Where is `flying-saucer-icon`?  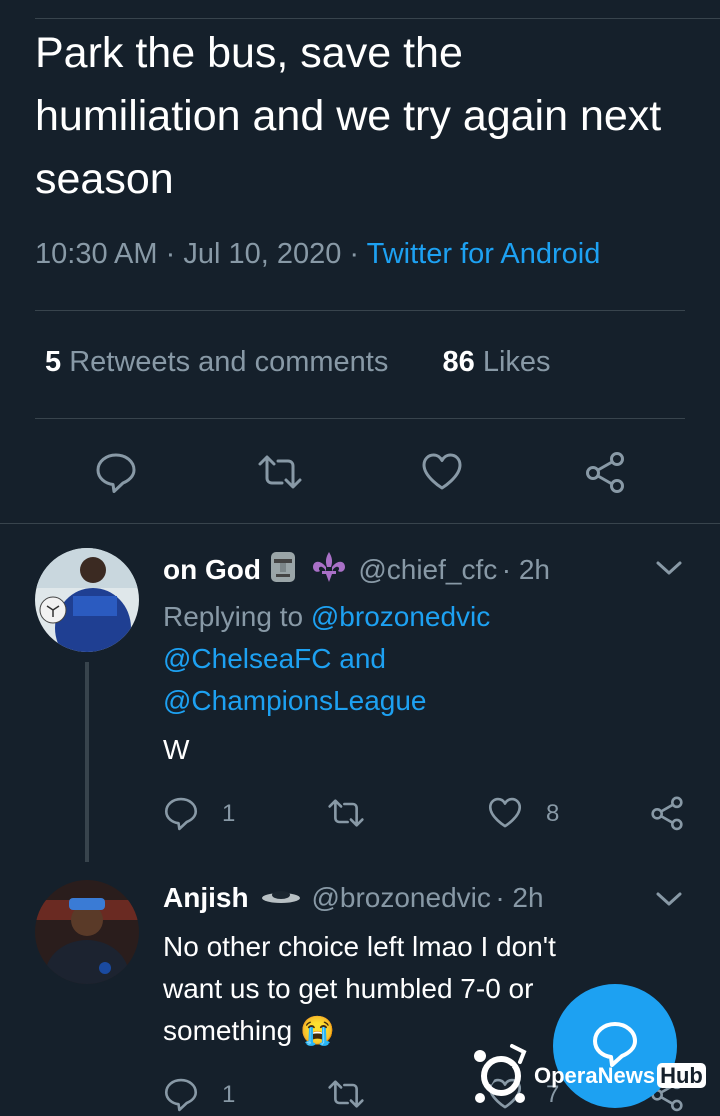 flying-saucer-icon is located at coordinates (281, 899).